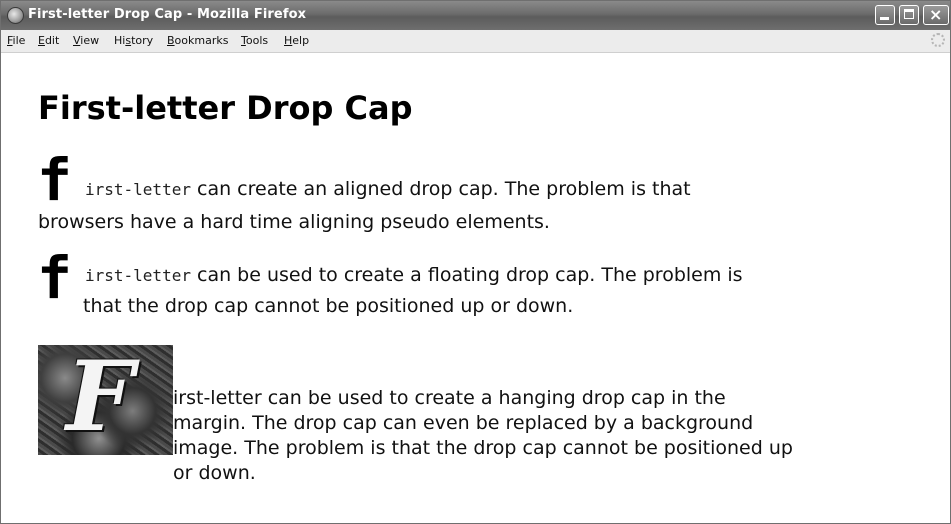 The image size is (951, 524). What do you see at coordinates (884, 18) in the screenshot?
I see `minimize-icon` at bounding box center [884, 18].